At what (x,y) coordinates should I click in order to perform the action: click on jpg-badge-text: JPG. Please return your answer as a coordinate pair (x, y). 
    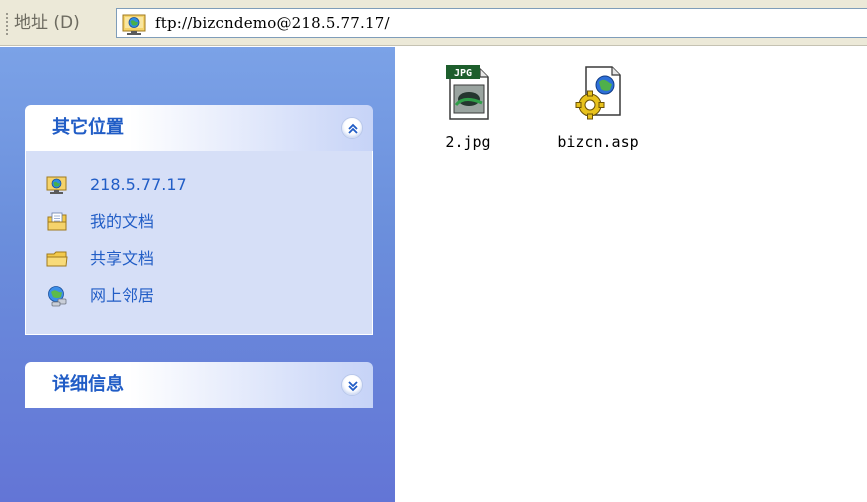
    Looking at the image, I should click on (463, 73).